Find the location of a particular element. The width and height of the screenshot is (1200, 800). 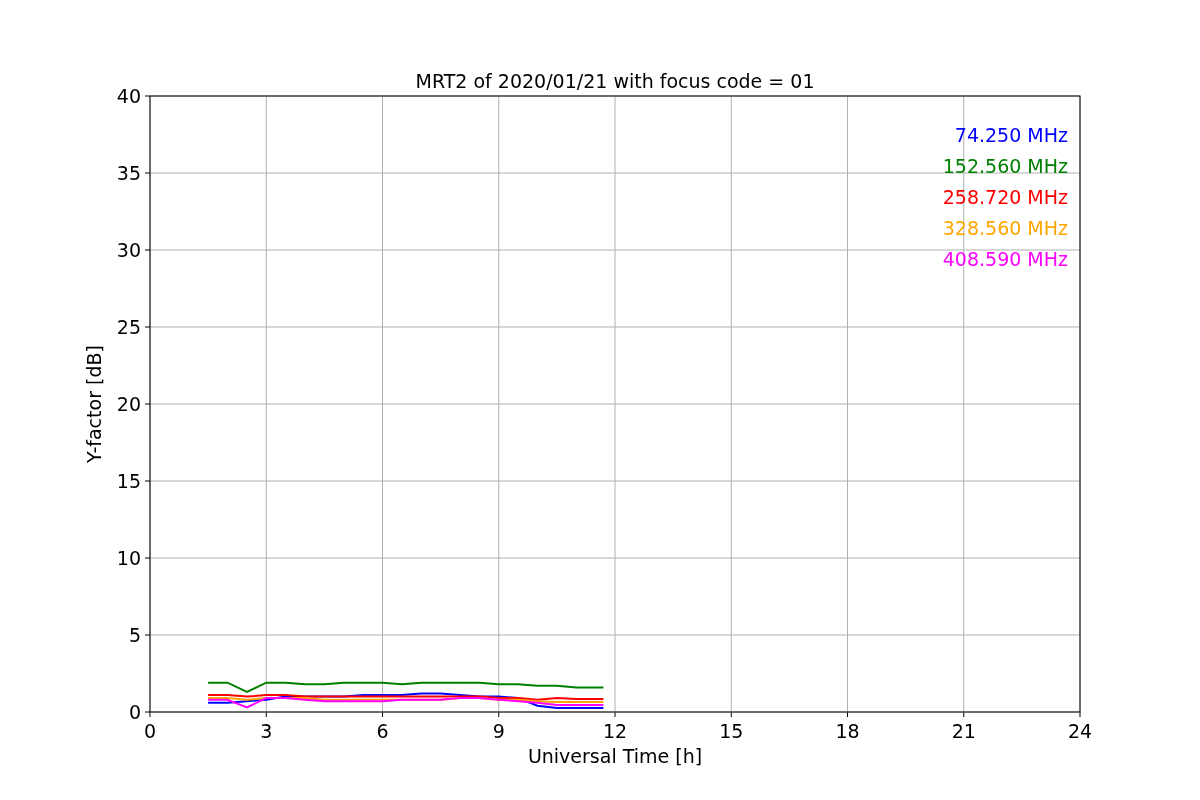

chart-title: MRT2 of 2020/01/21 with focus code = 01 is located at coordinates (615, 81).